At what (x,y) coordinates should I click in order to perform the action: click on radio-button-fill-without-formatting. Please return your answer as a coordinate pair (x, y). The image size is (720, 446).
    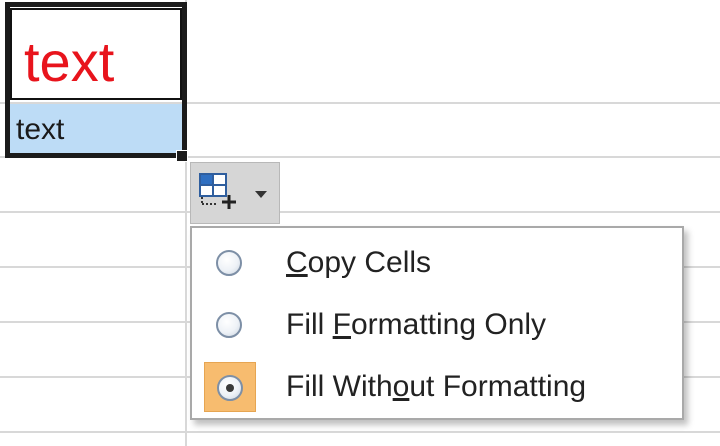
    Looking at the image, I should click on (230, 388).